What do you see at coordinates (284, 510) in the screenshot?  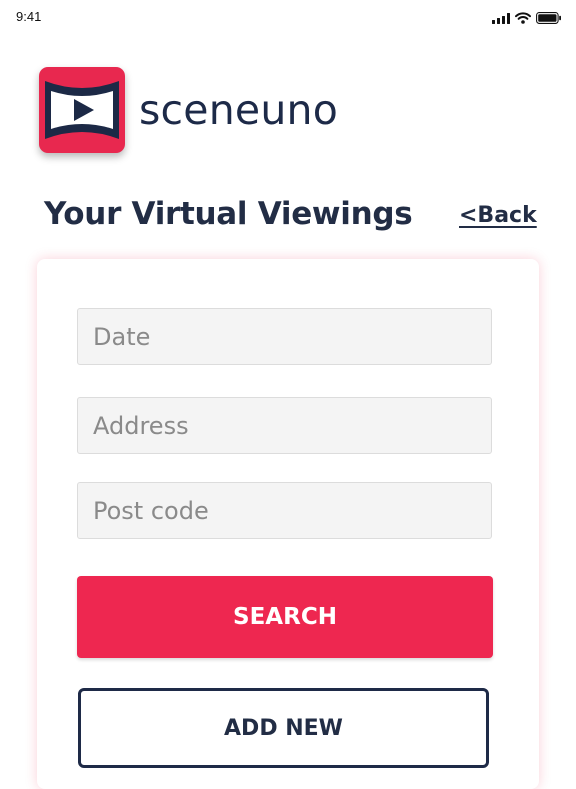 I see `postcode-input` at bounding box center [284, 510].